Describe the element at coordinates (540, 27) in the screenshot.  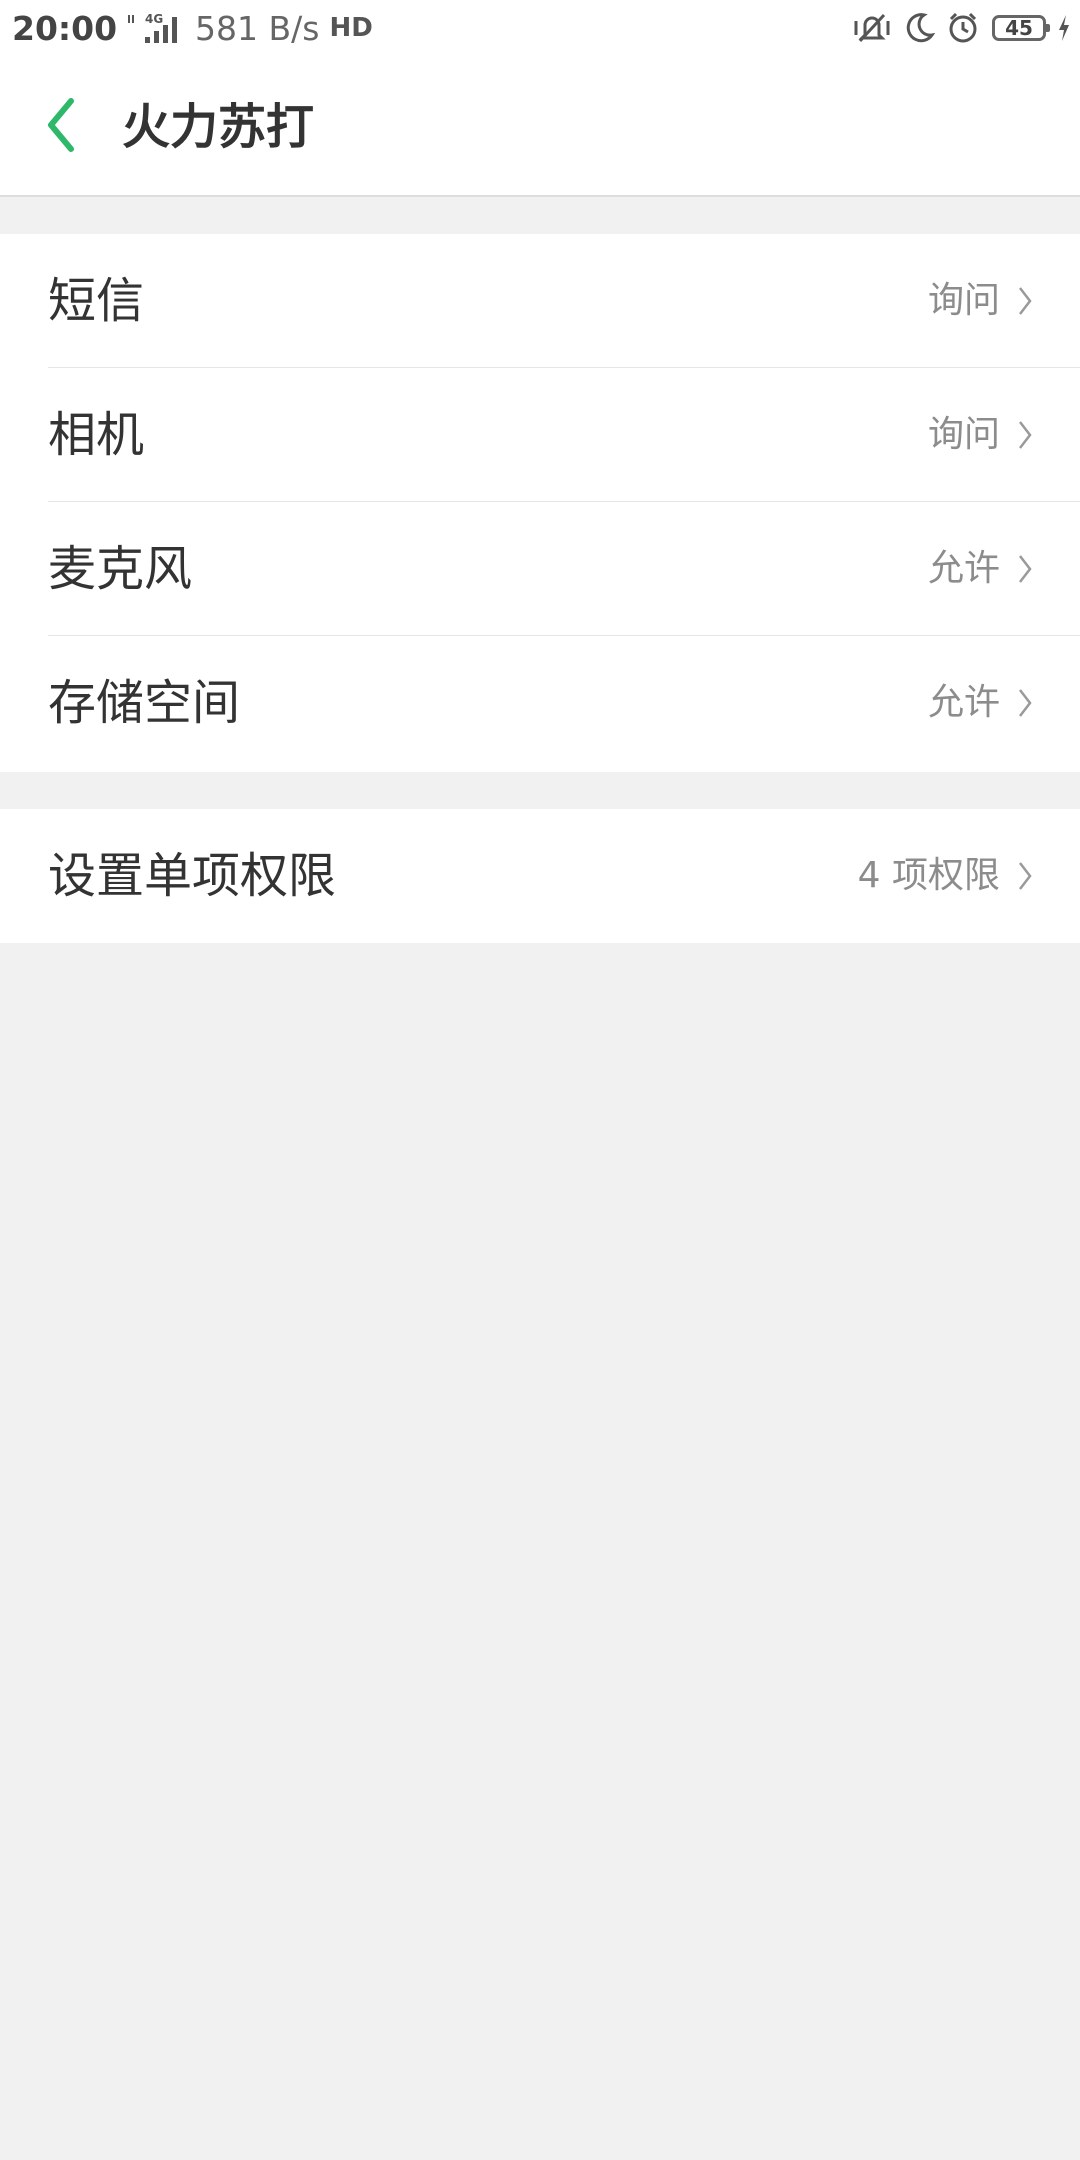
I see `status-bar: 20:00 4G 581 B/s HD 45` at that location.